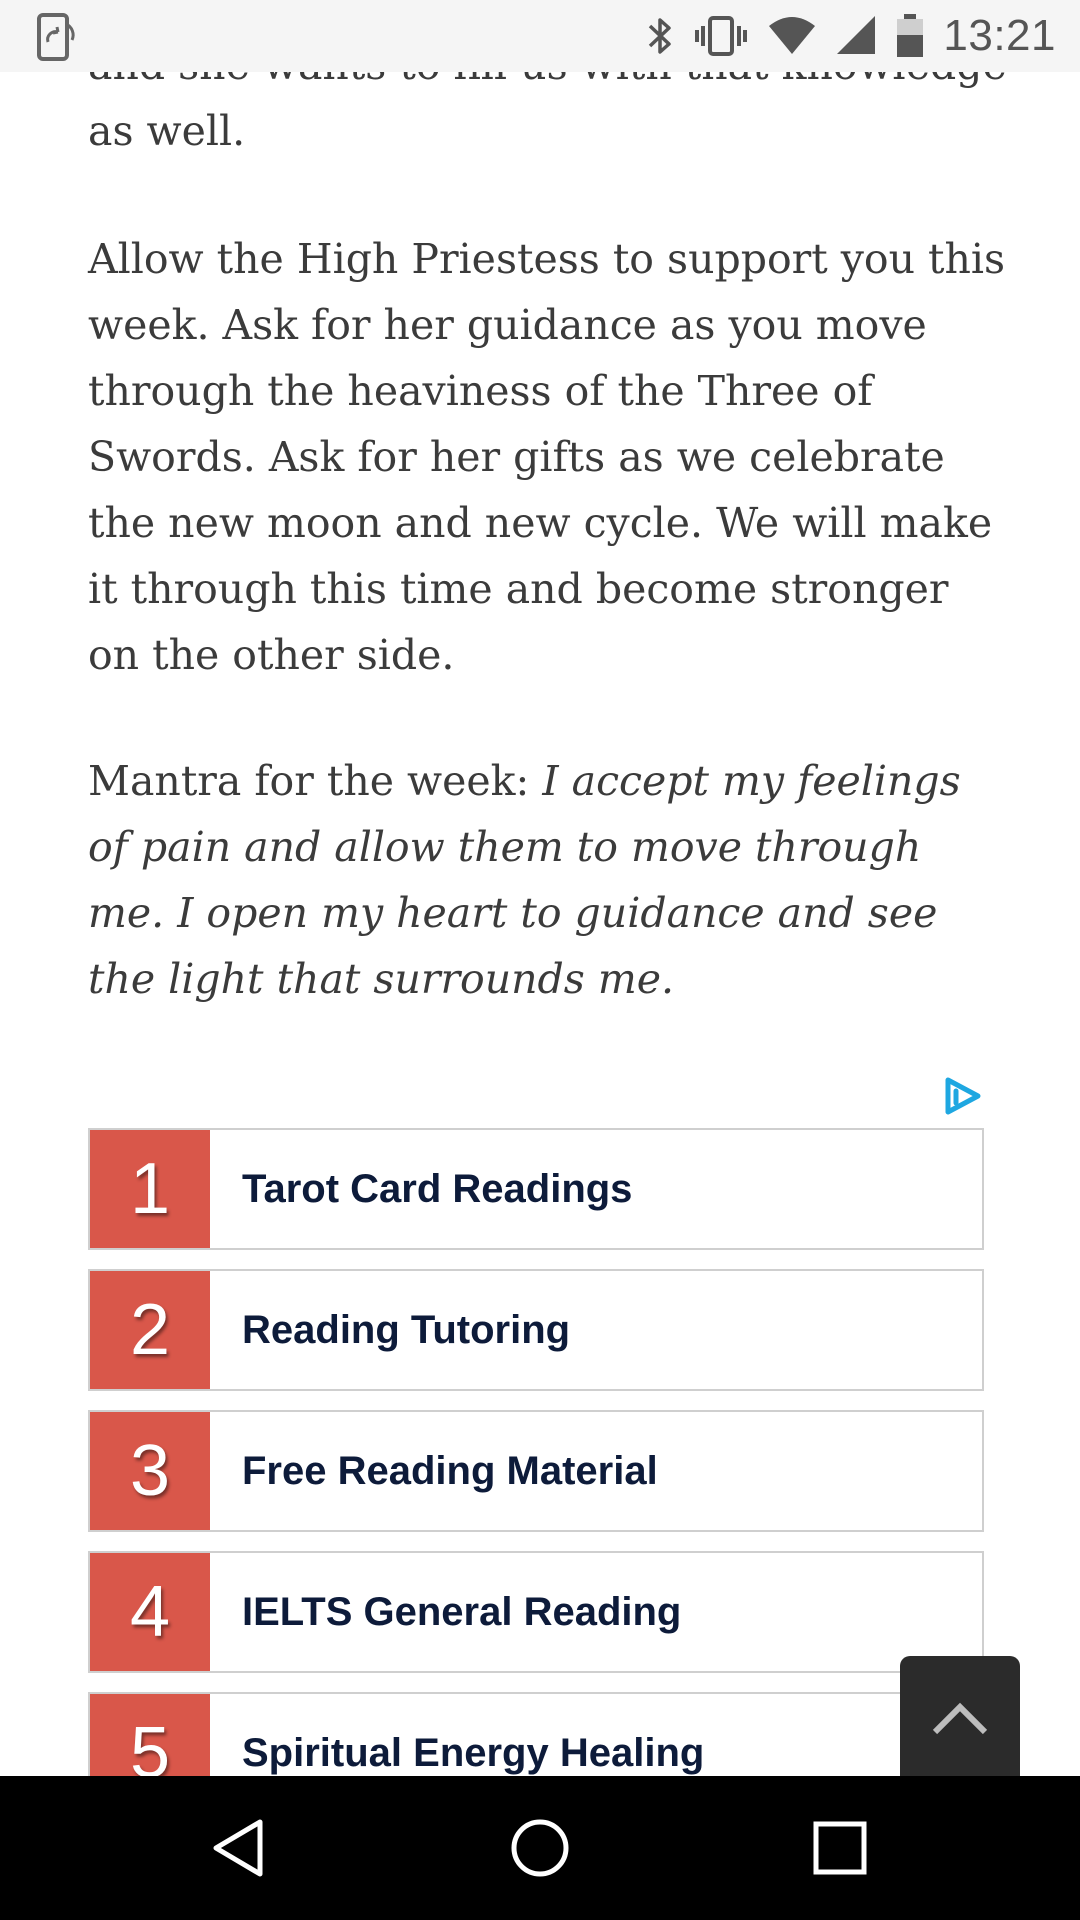  What do you see at coordinates (450, 1470) in the screenshot?
I see `ad-label: Free Reading Material` at bounding box center [450, 1470].